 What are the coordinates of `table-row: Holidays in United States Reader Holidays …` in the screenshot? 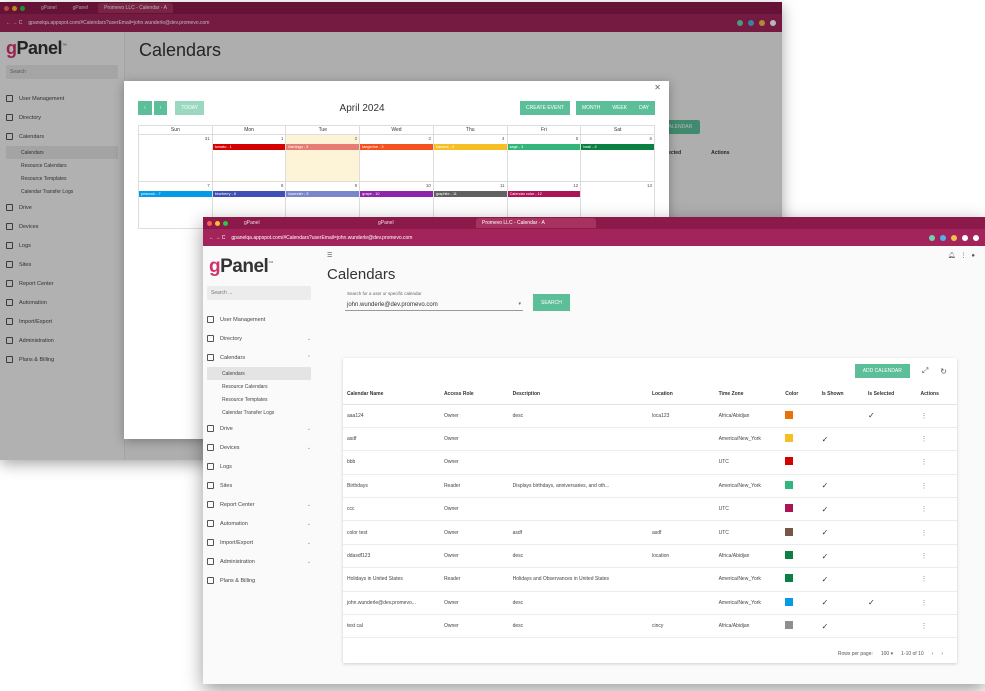 It's located at (650, 579).